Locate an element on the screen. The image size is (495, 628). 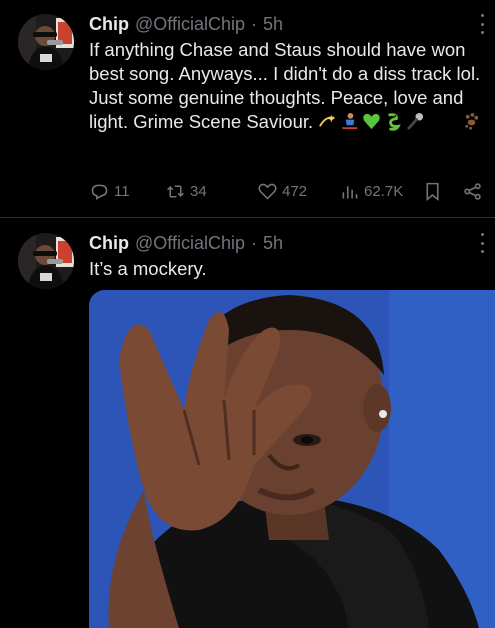
view-count: 62.7K is located at coordinates (384, 191).